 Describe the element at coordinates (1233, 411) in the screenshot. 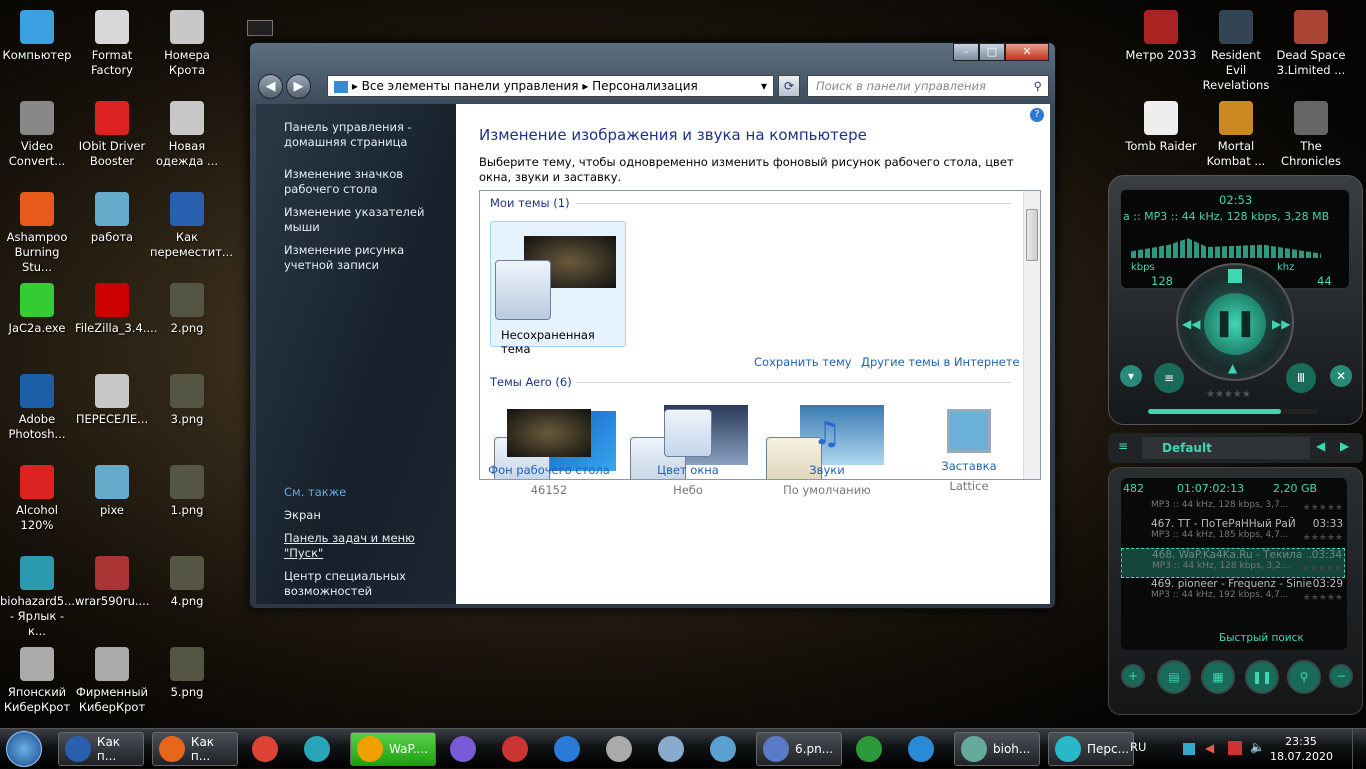

I see `seek-slider` at that location.